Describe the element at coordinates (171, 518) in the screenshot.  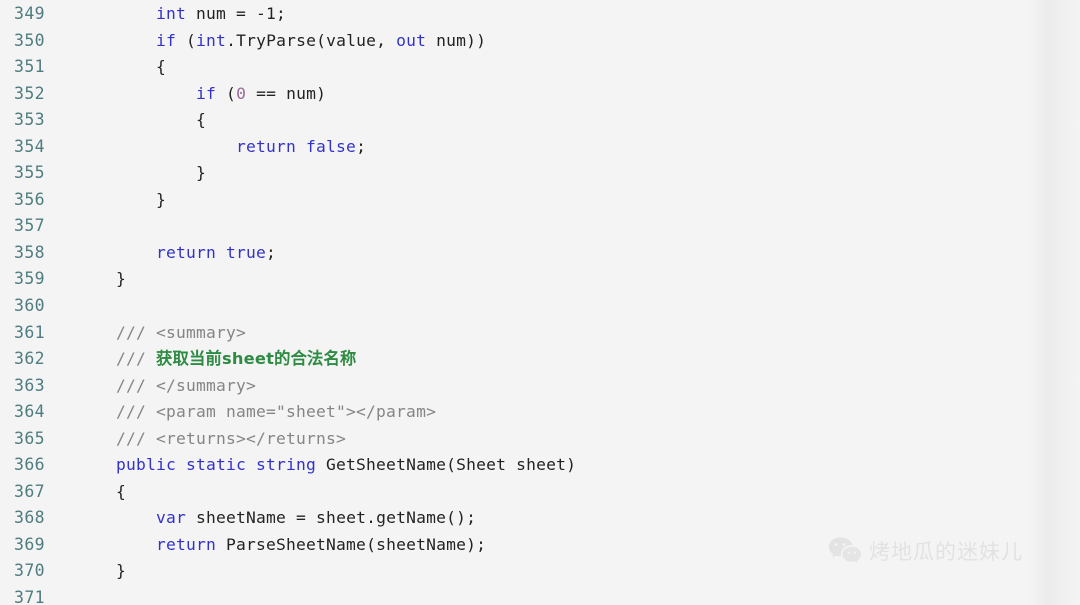
I see `code-token: var` at that location.